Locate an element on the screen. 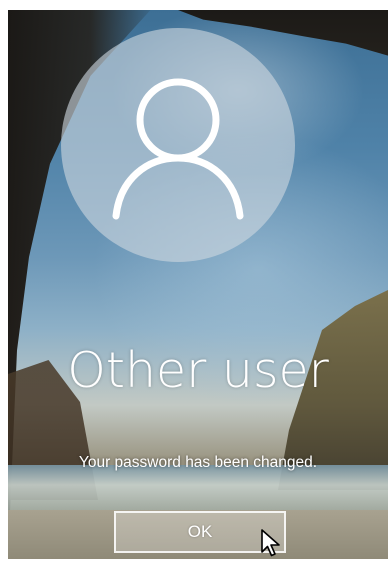 The image size is (388, 561). user-silhouette-icon is located at coordinates (178, 149).